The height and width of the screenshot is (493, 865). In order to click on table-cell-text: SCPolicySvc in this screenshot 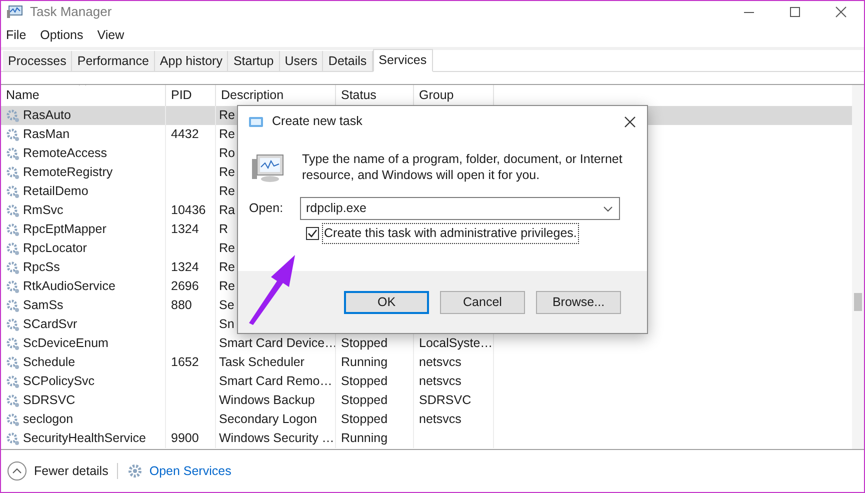, I will do `click(59, 381)`.